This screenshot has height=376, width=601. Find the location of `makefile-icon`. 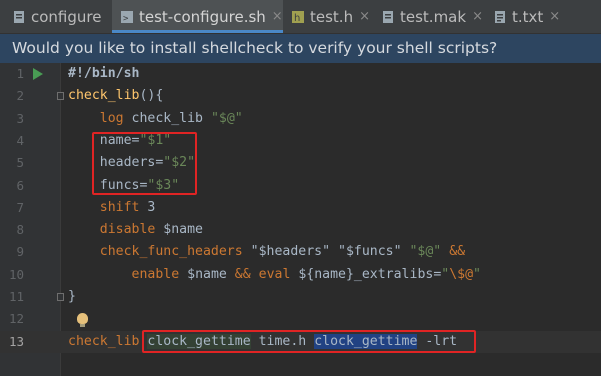

makefile-icon is located at coordinates (388, 17).